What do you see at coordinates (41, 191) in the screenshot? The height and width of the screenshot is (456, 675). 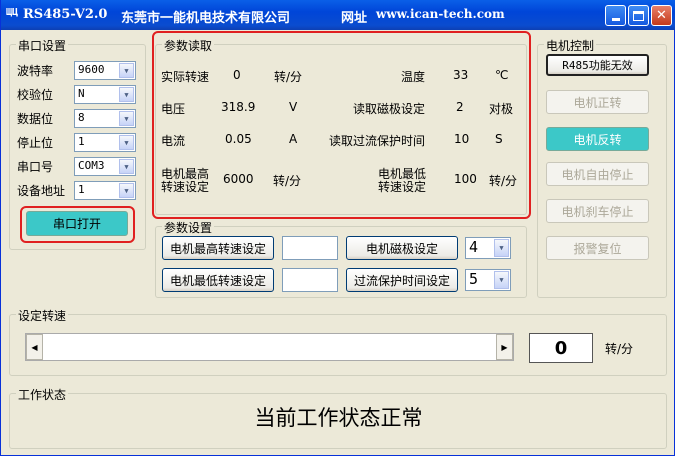 I see `address-label: 设备地址` at bounding box center [41, 191].